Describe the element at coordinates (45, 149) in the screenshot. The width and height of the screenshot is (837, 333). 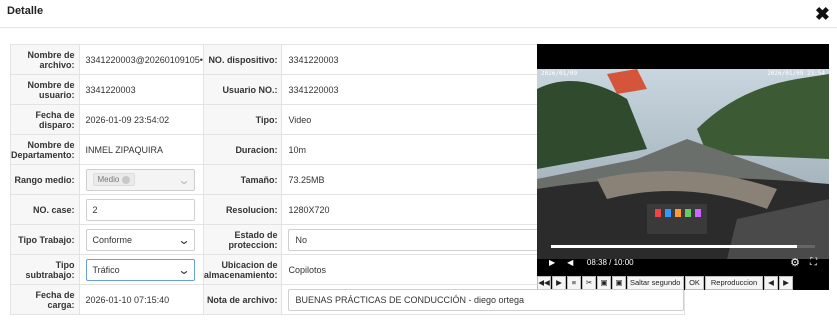
I see `label-department: Nombre de Departamento:` at that location.